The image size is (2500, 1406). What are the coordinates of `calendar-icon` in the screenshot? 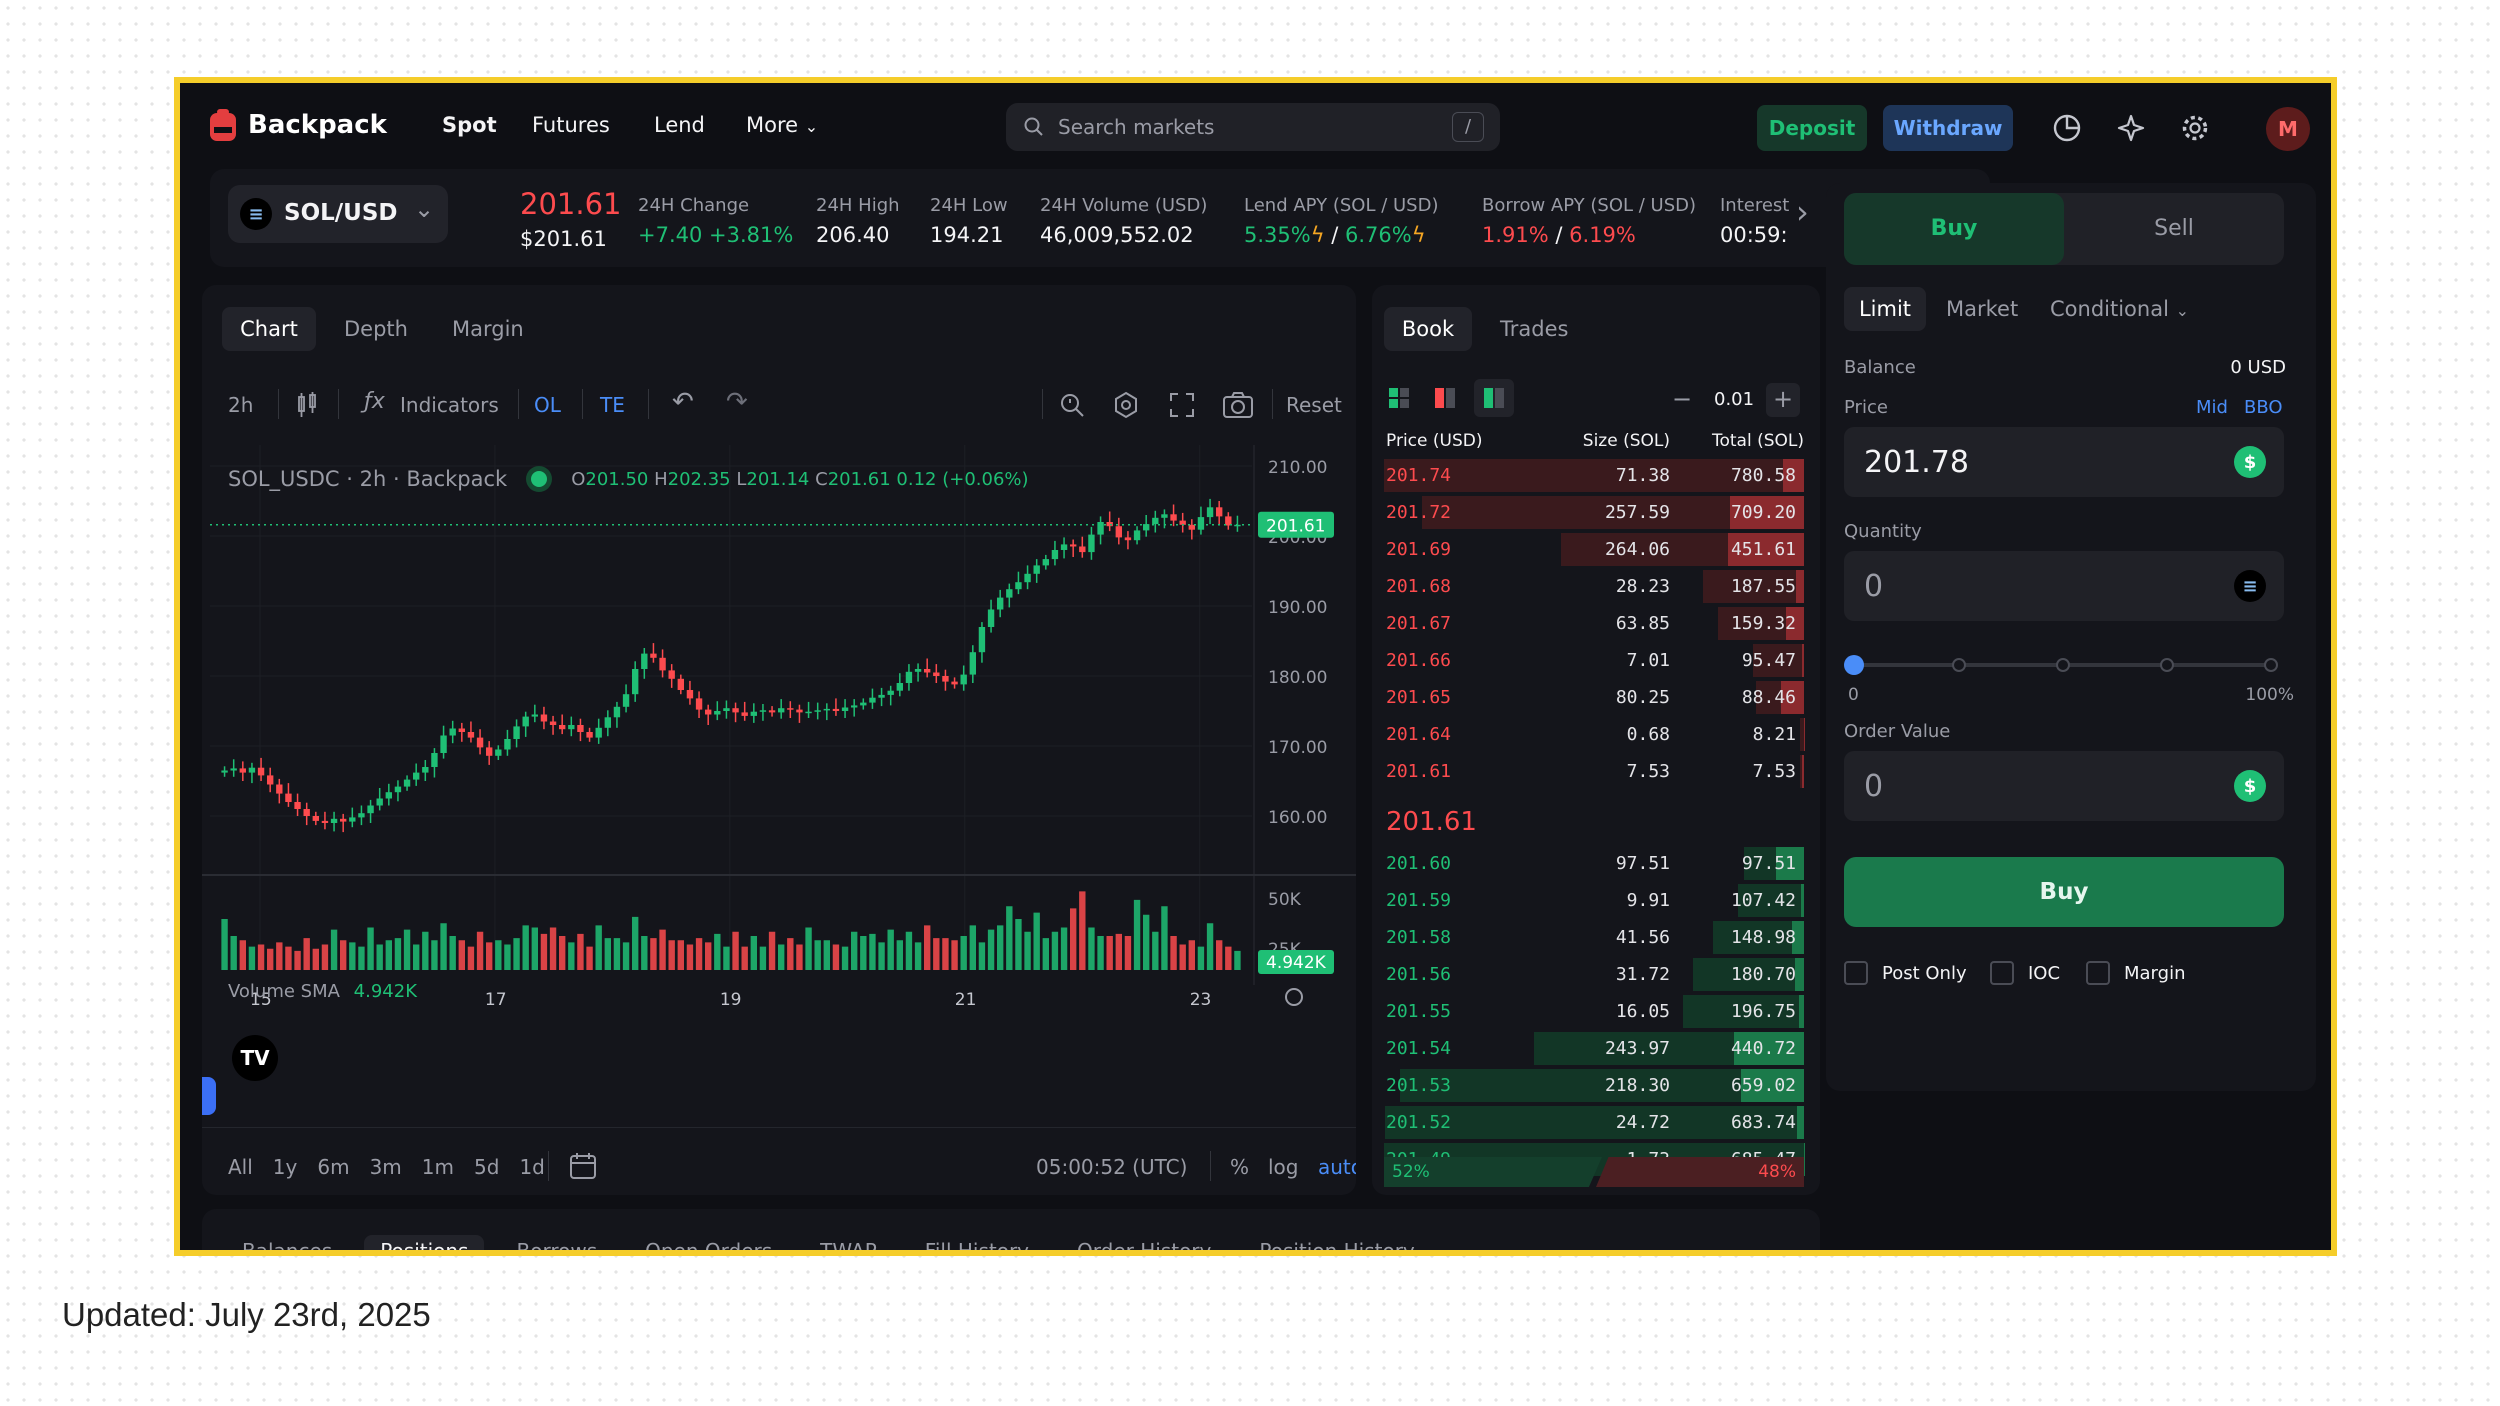 It's located at (583, 1166).